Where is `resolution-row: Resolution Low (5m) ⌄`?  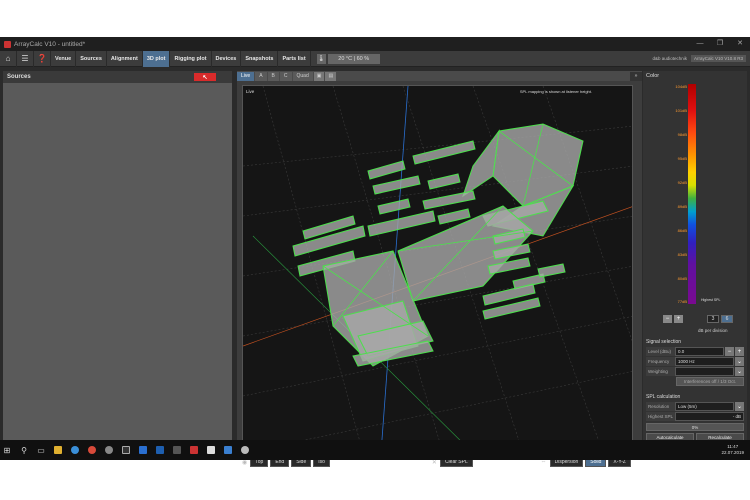 resolution-row: Resolution Low (5m) ⌄ is located at coordinates (695, 406).